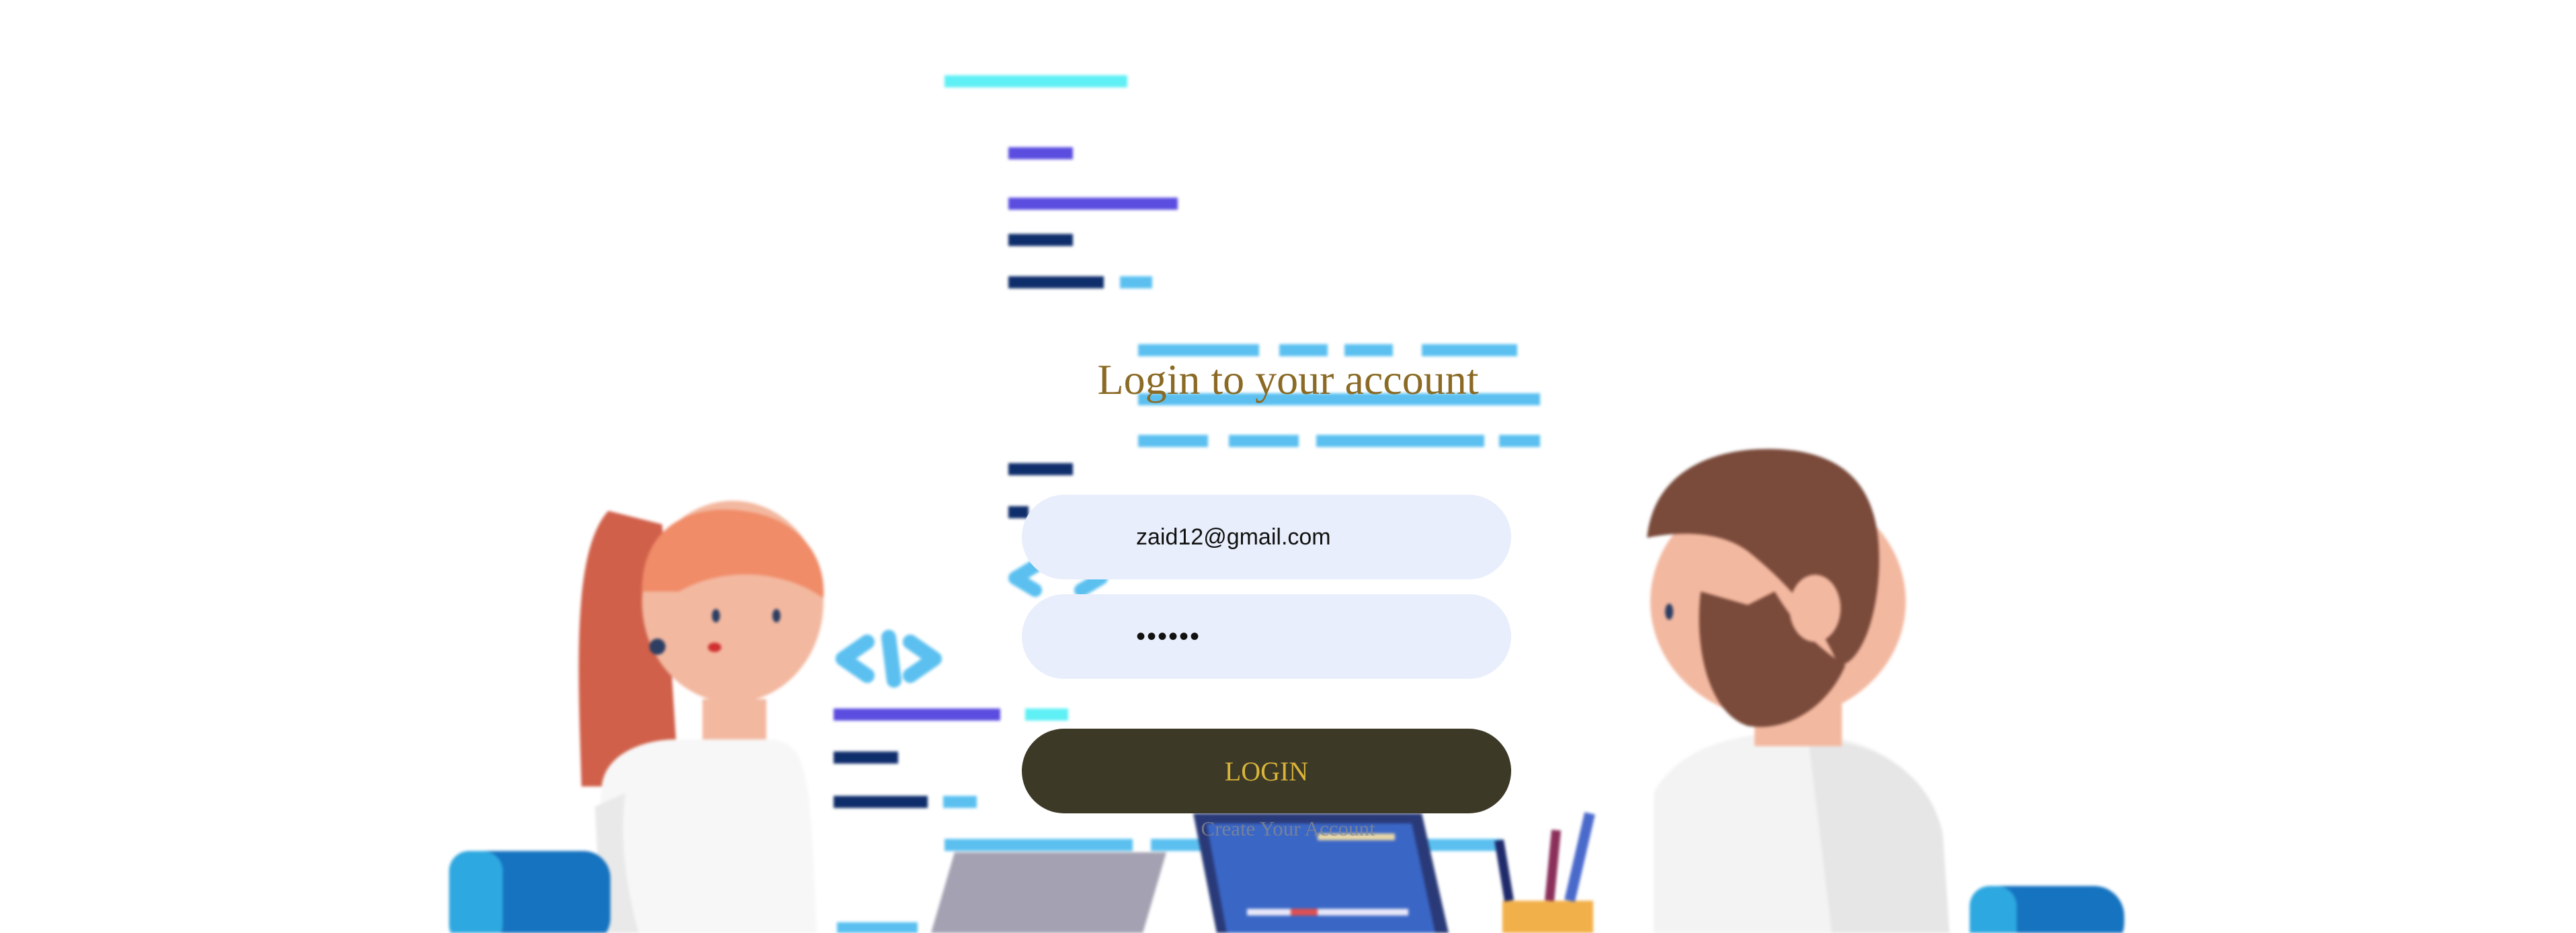 The image size is (2576, 933). What do you see at coordinates (1288, 829) in the screenshot?
I see `create-account-link: Create Your Account` at bounding box center [1288, 829].